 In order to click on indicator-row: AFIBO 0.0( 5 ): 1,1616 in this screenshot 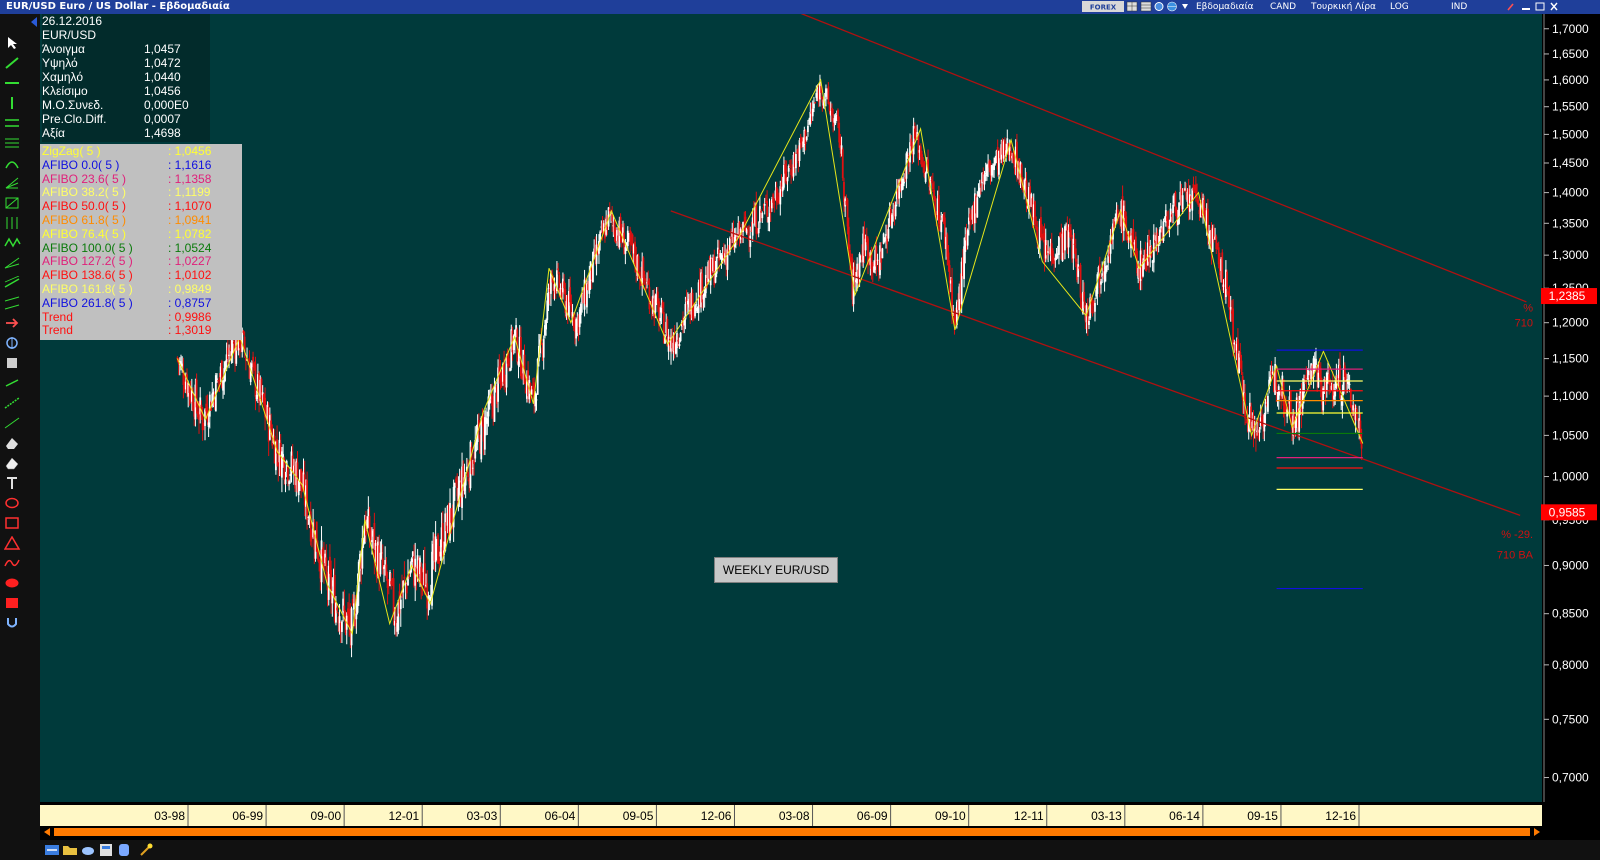, I will do `click(141, 165)`.